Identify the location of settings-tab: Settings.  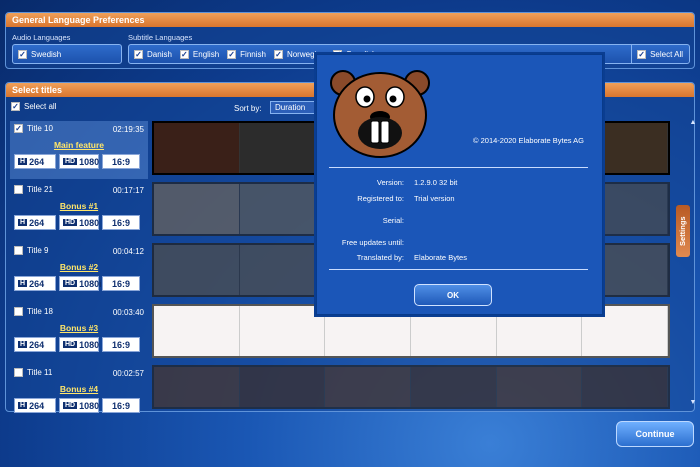
(683, 231).